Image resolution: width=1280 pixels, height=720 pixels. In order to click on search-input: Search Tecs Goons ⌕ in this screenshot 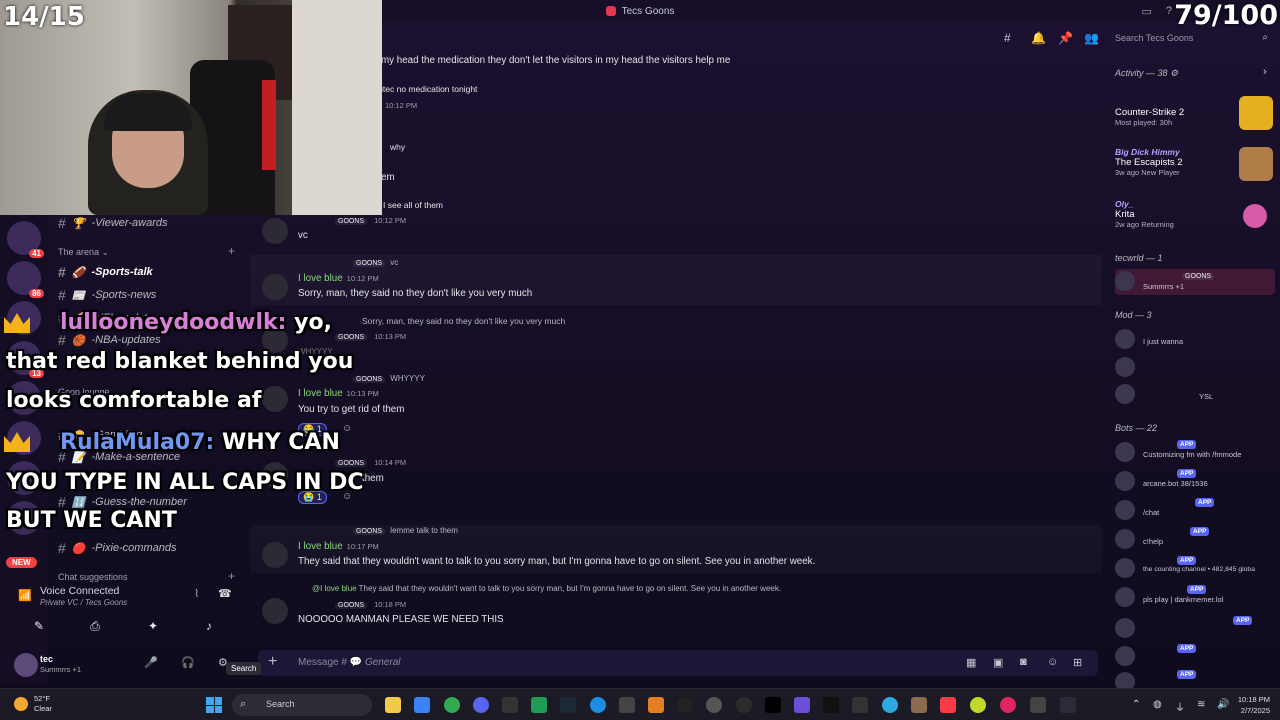, I will do `click(1191, 38)`.